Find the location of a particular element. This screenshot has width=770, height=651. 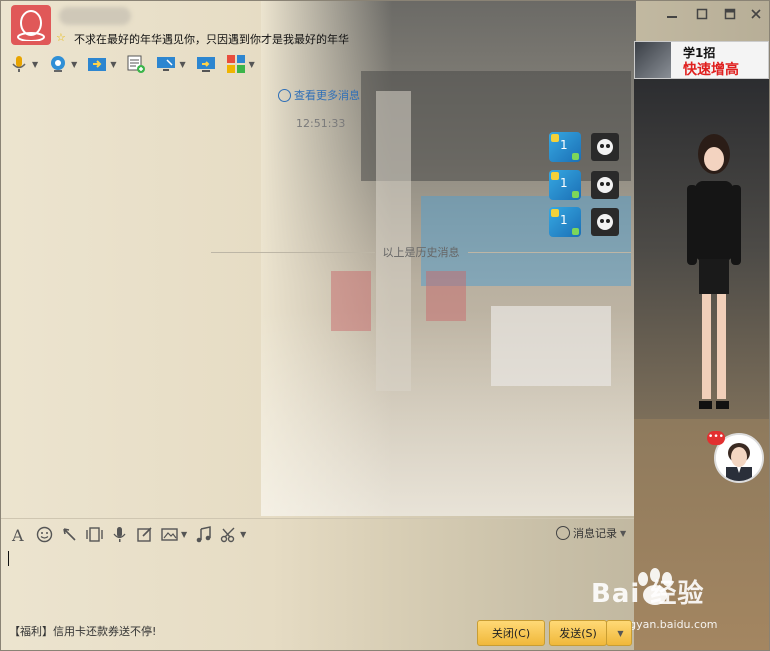

advertisement-banner: 学1招 快速增高 is located at coordinates (701, 60).